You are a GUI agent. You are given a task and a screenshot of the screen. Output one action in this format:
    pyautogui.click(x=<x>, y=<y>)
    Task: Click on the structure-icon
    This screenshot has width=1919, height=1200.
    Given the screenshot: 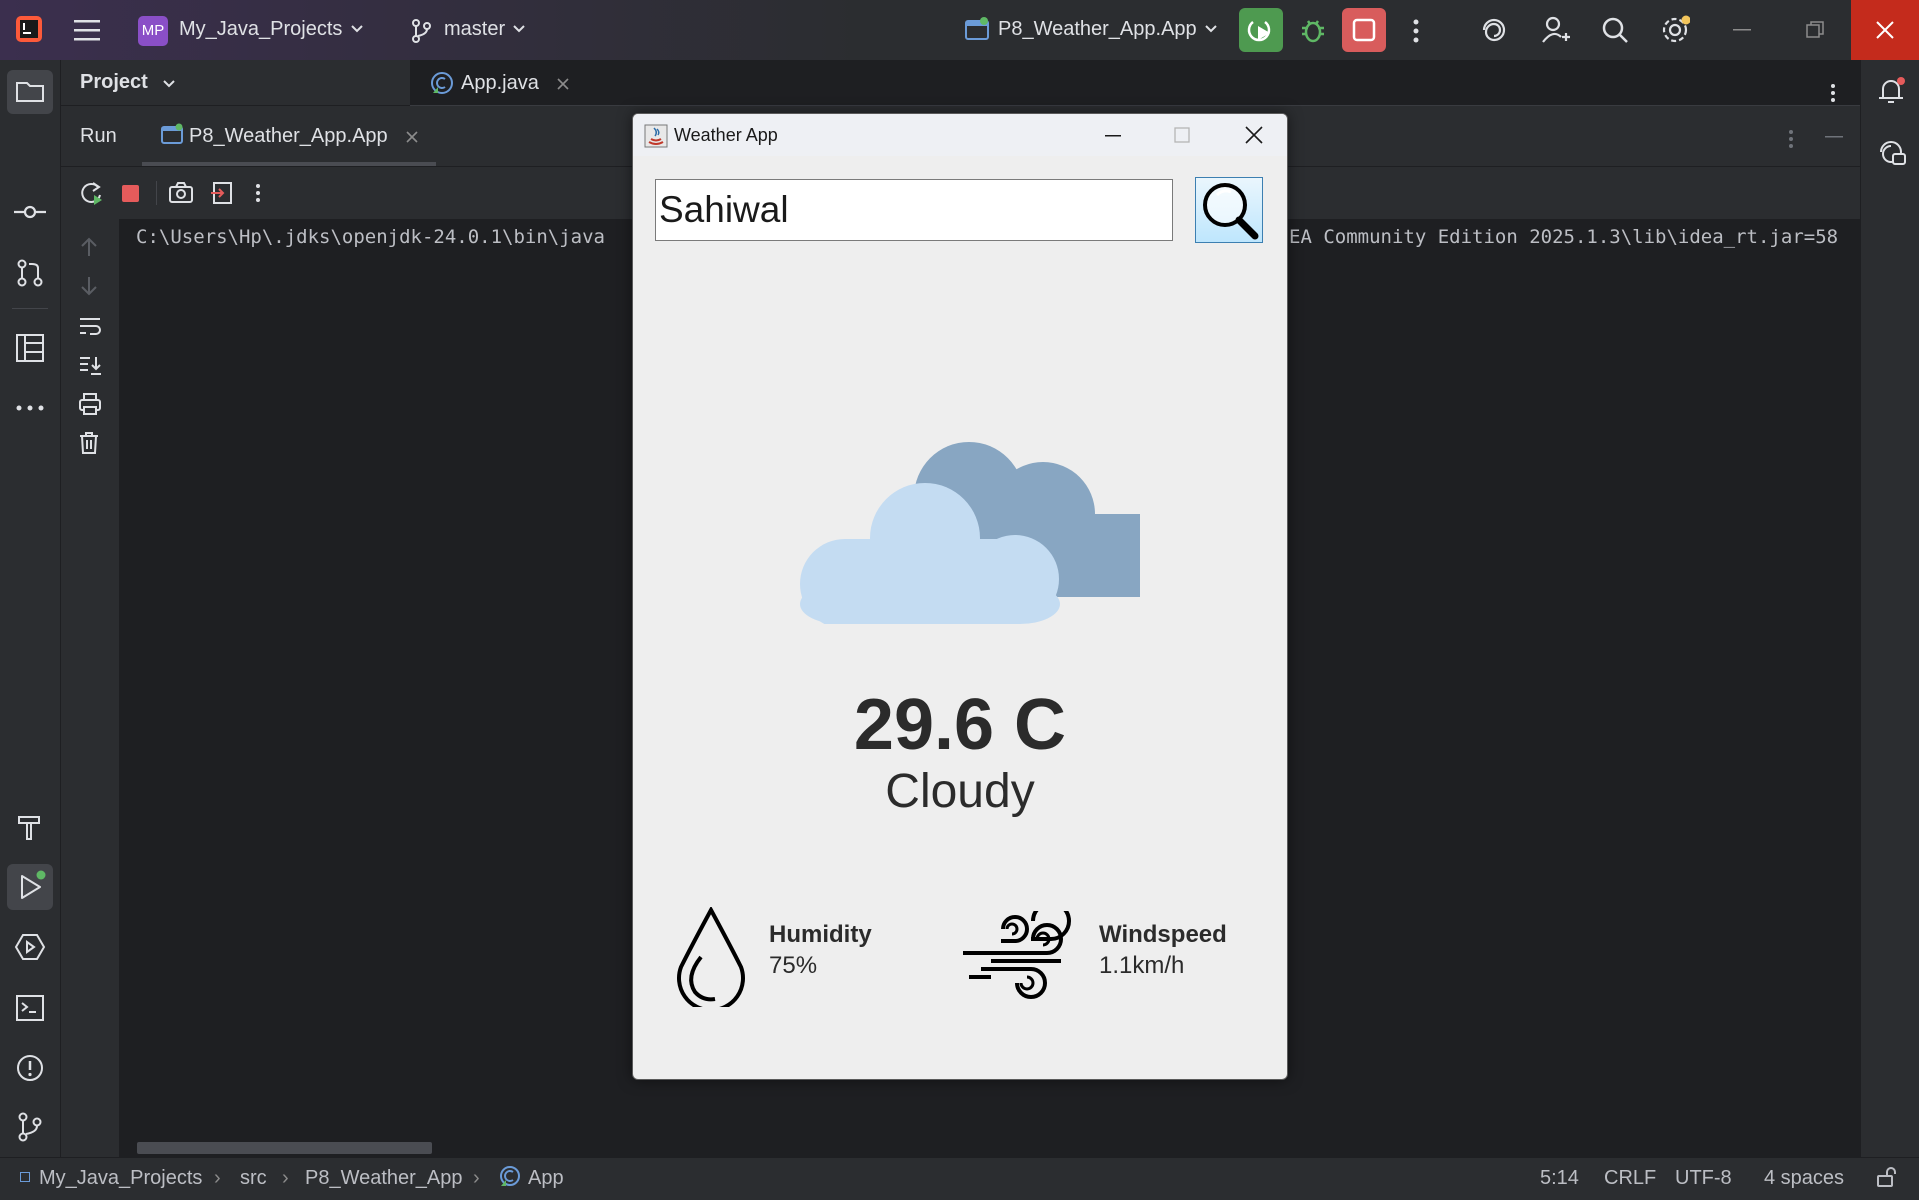 What is the action you would take?
    pyautogui.click(x=30, y=348)
    